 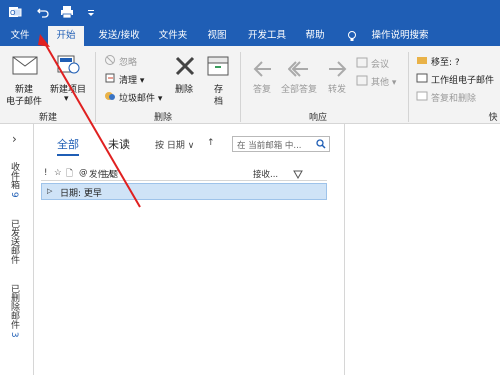 What do you see at coordinates (69, 175) in the screenshot?
I see `col-icon: 🗋` at bounding box center [69, 175].